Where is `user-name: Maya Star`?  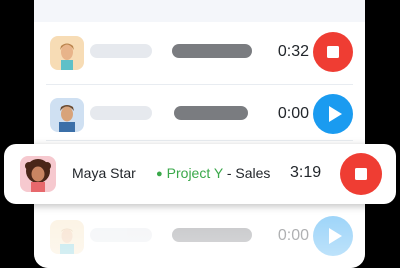 user-name: Maya Star is located at coordinates (104, 173).